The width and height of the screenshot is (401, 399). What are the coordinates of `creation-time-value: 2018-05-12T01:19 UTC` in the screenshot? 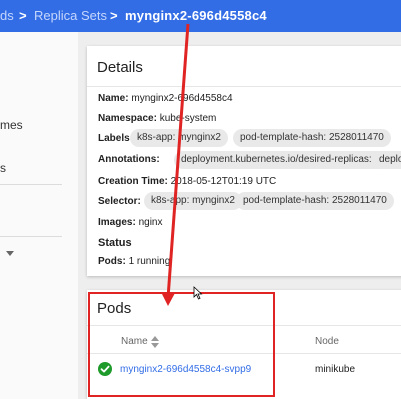 It's located at (223, 181).